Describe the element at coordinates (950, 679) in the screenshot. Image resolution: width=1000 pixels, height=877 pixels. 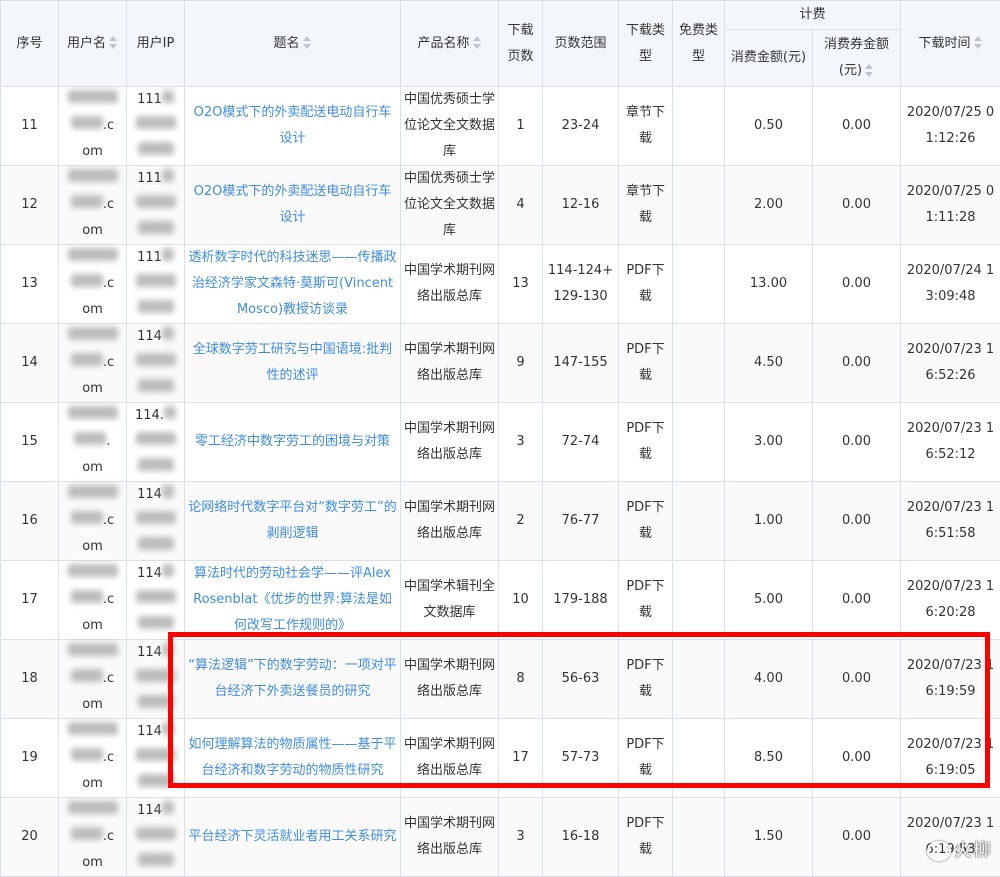
I see `time-cell: 2020/07/23 16:19:59` at that location.